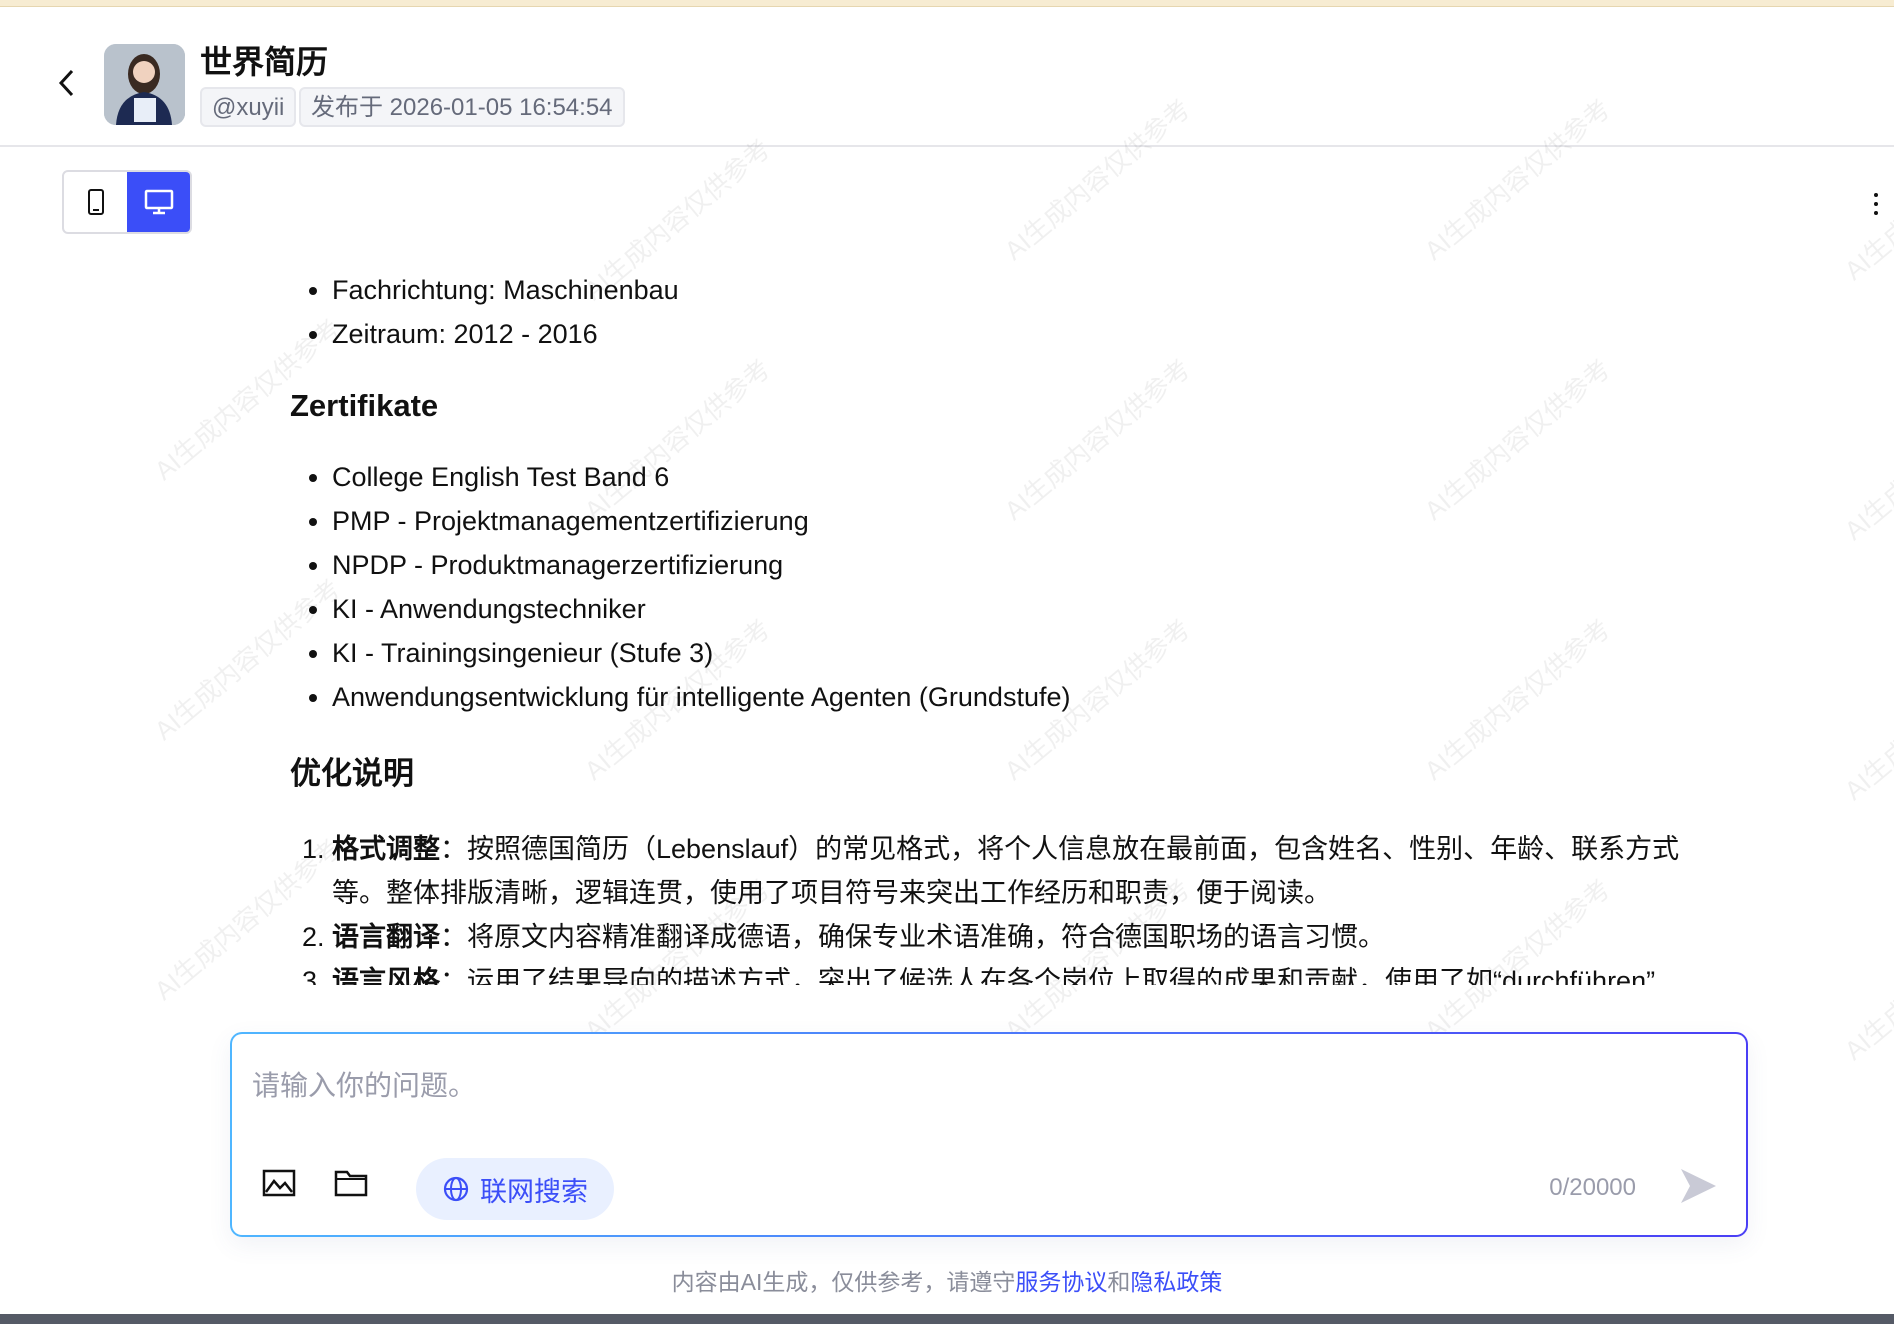 This screenshot has width=1894, height=1324. What do you see at coordinates (947, 3) in the screenshot?
I see `top-strip` at bounding box center [947, 3].